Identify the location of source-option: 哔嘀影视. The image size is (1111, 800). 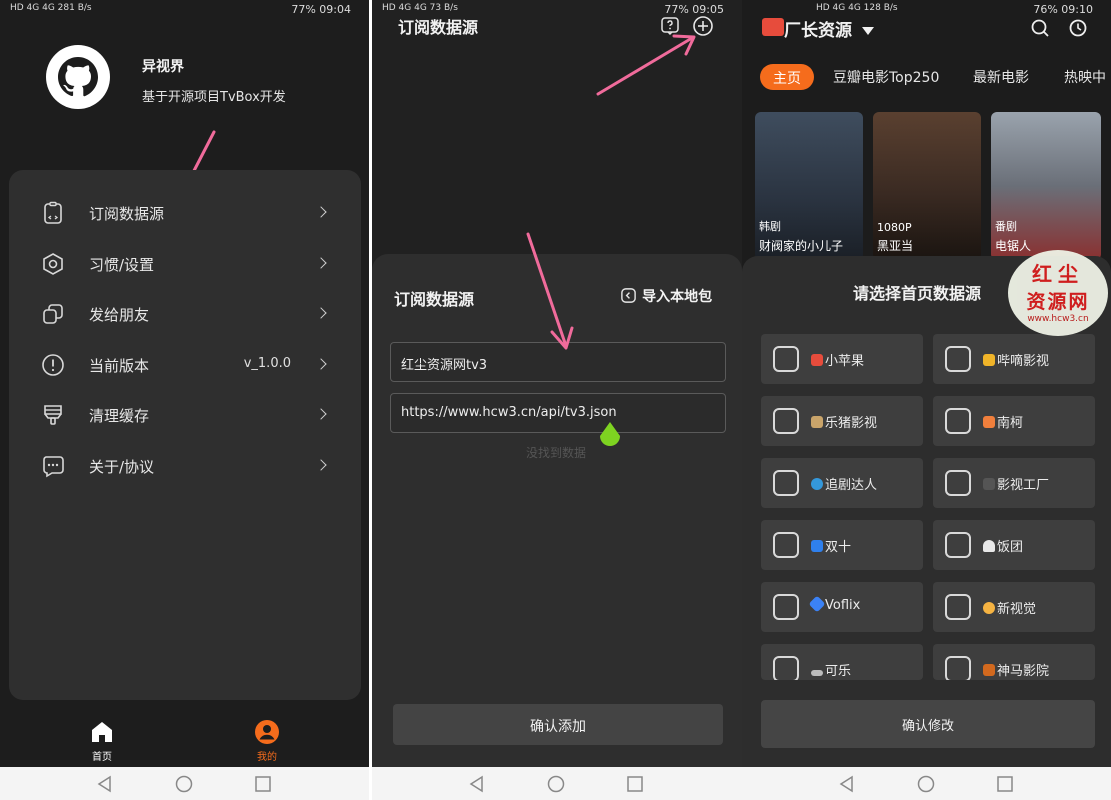
(1014, 359).